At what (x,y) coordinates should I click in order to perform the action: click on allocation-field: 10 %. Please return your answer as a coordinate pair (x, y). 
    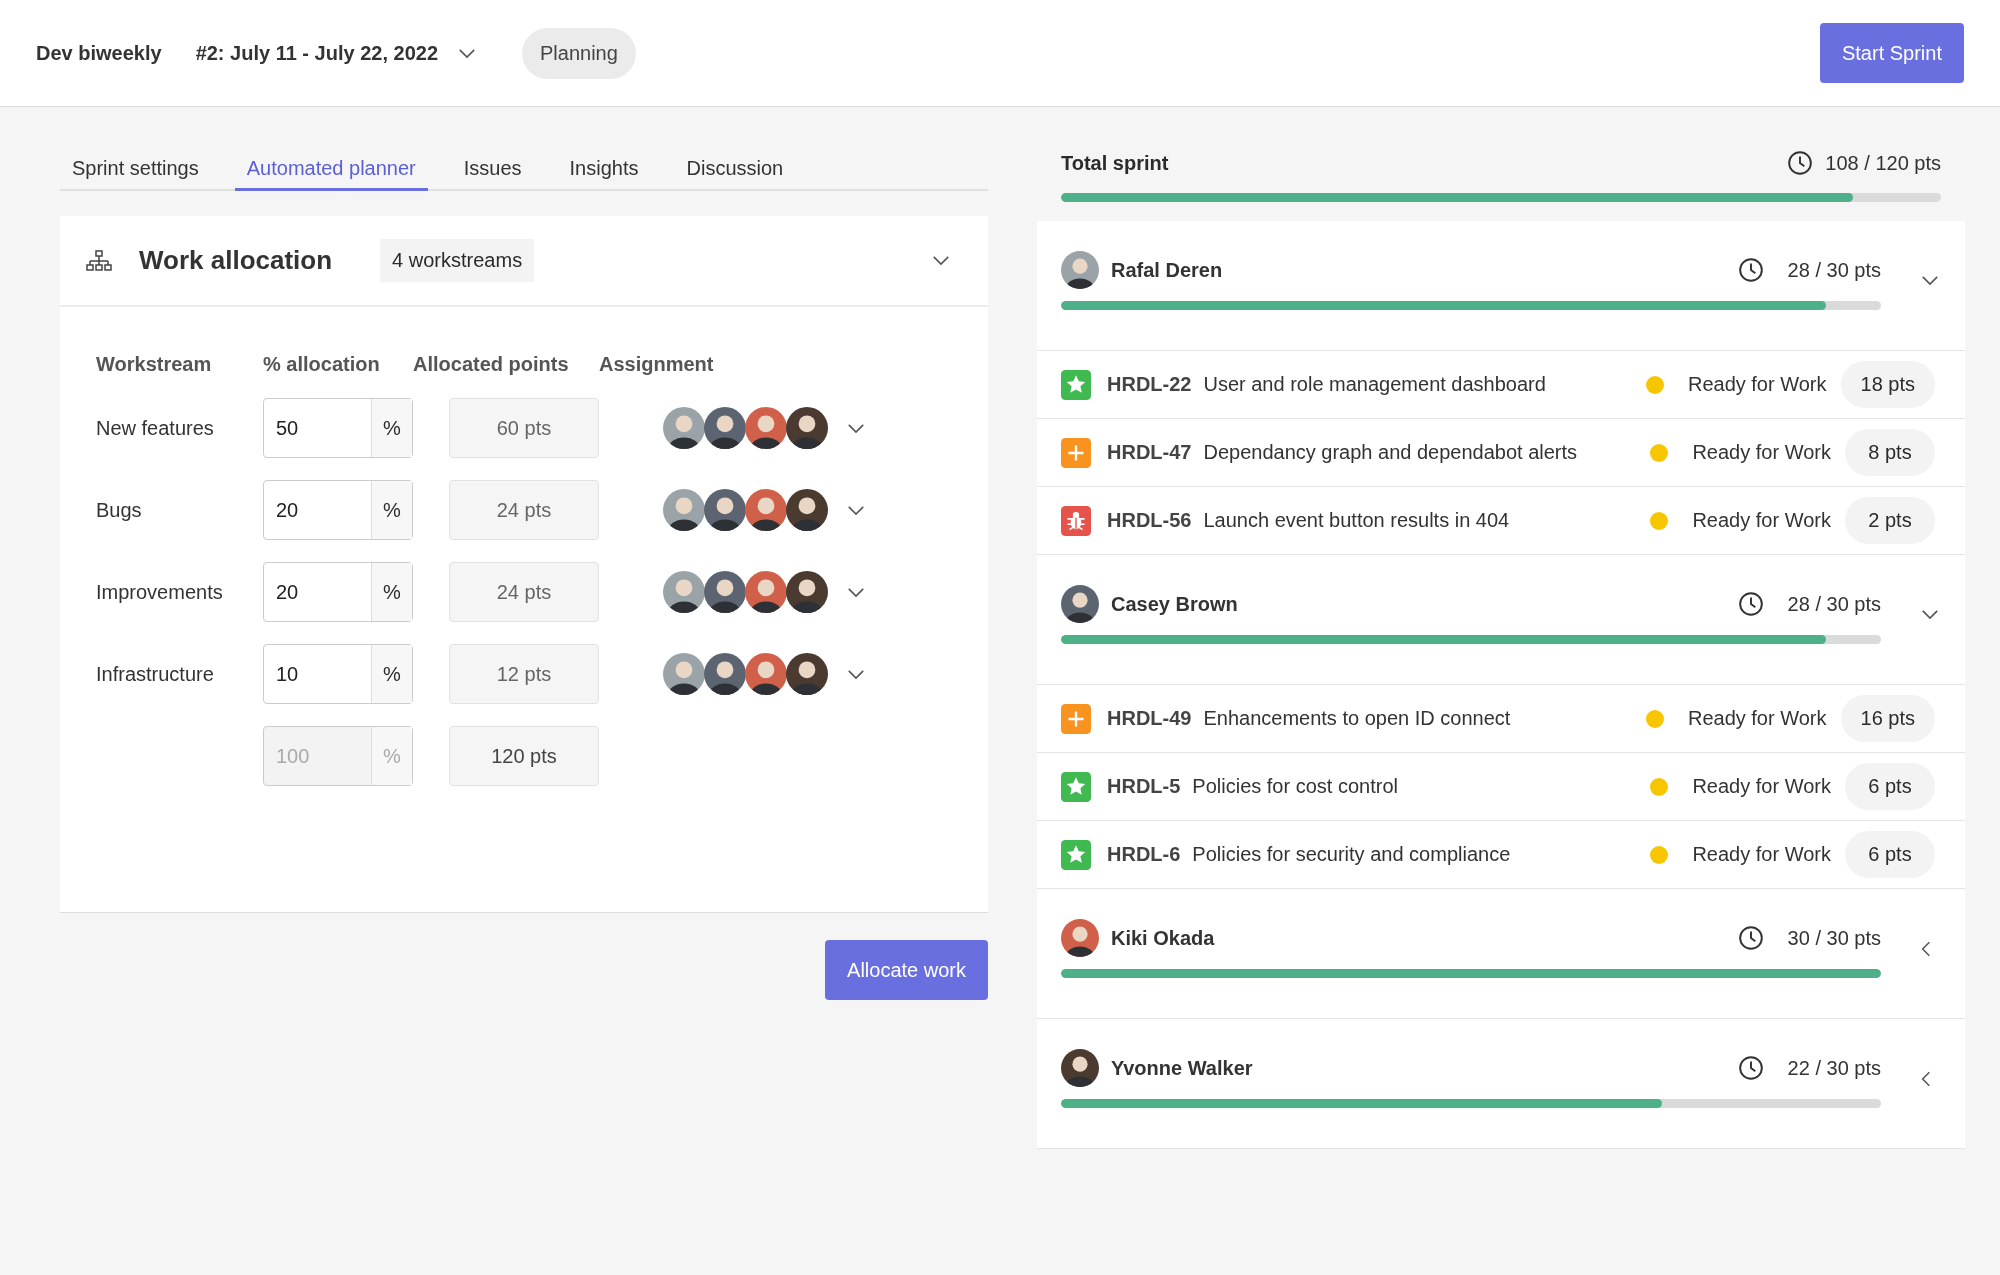
    Looking at the image, I should click on (338, 674).